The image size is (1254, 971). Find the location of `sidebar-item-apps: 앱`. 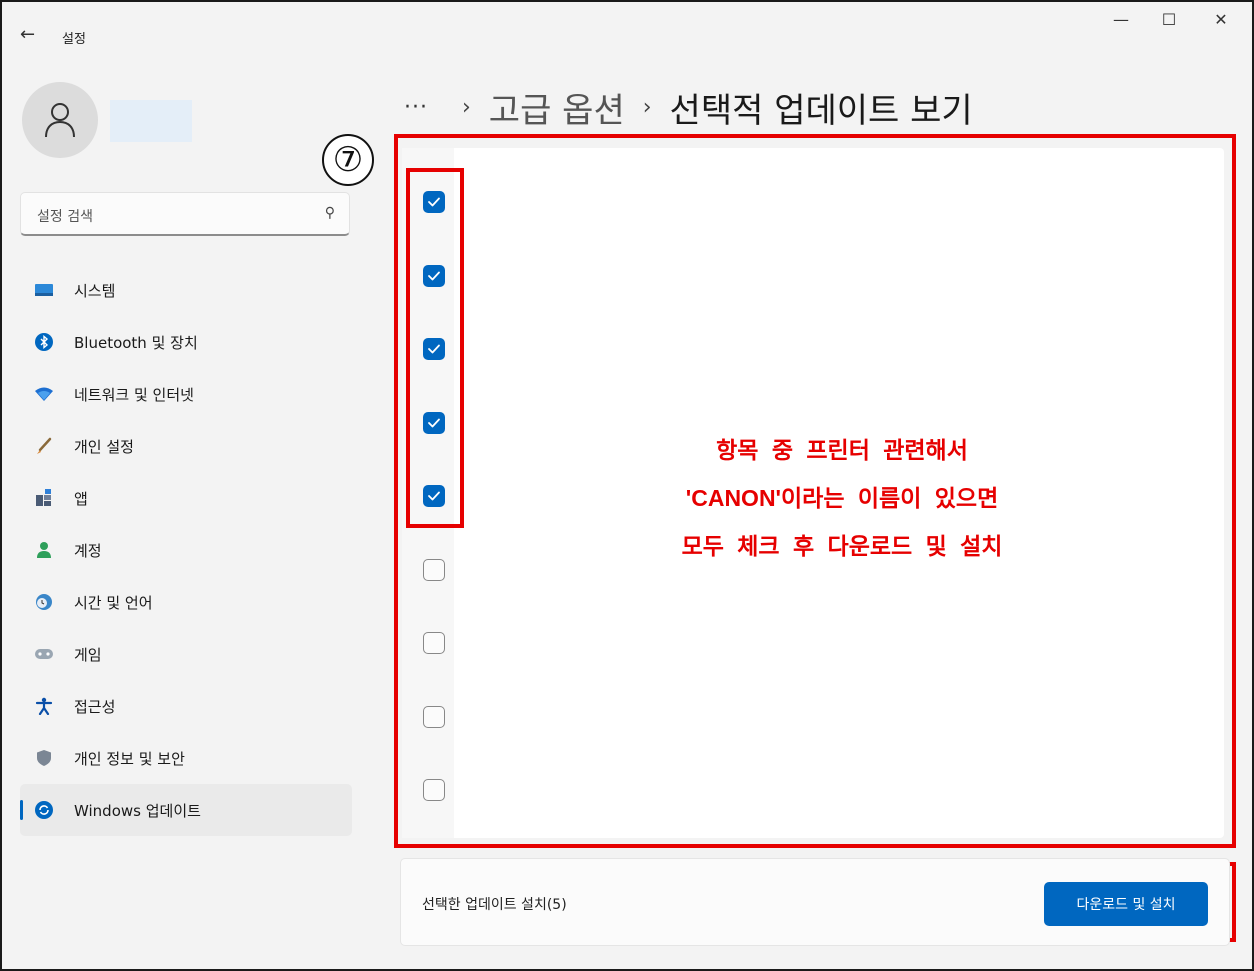

sidebar-item-apps: 앱 is located at coordinates (186, 498).